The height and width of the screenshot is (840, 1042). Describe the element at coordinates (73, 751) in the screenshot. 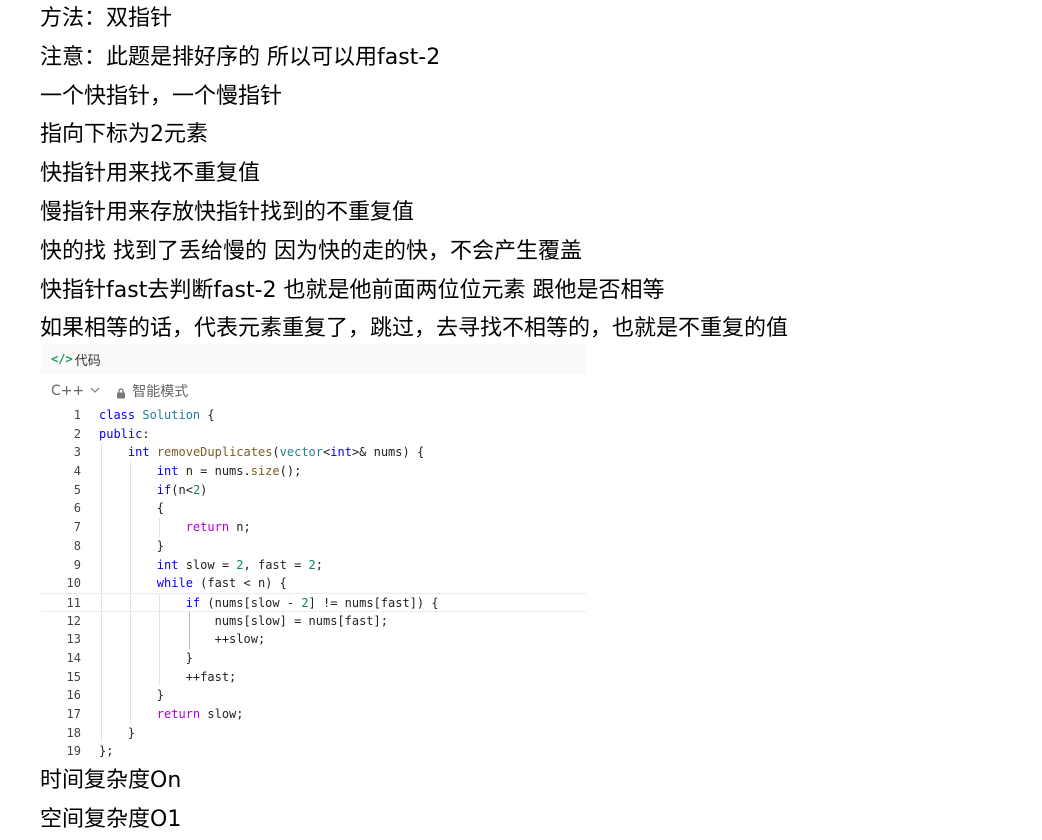

I see `line-number: 19` at that location.